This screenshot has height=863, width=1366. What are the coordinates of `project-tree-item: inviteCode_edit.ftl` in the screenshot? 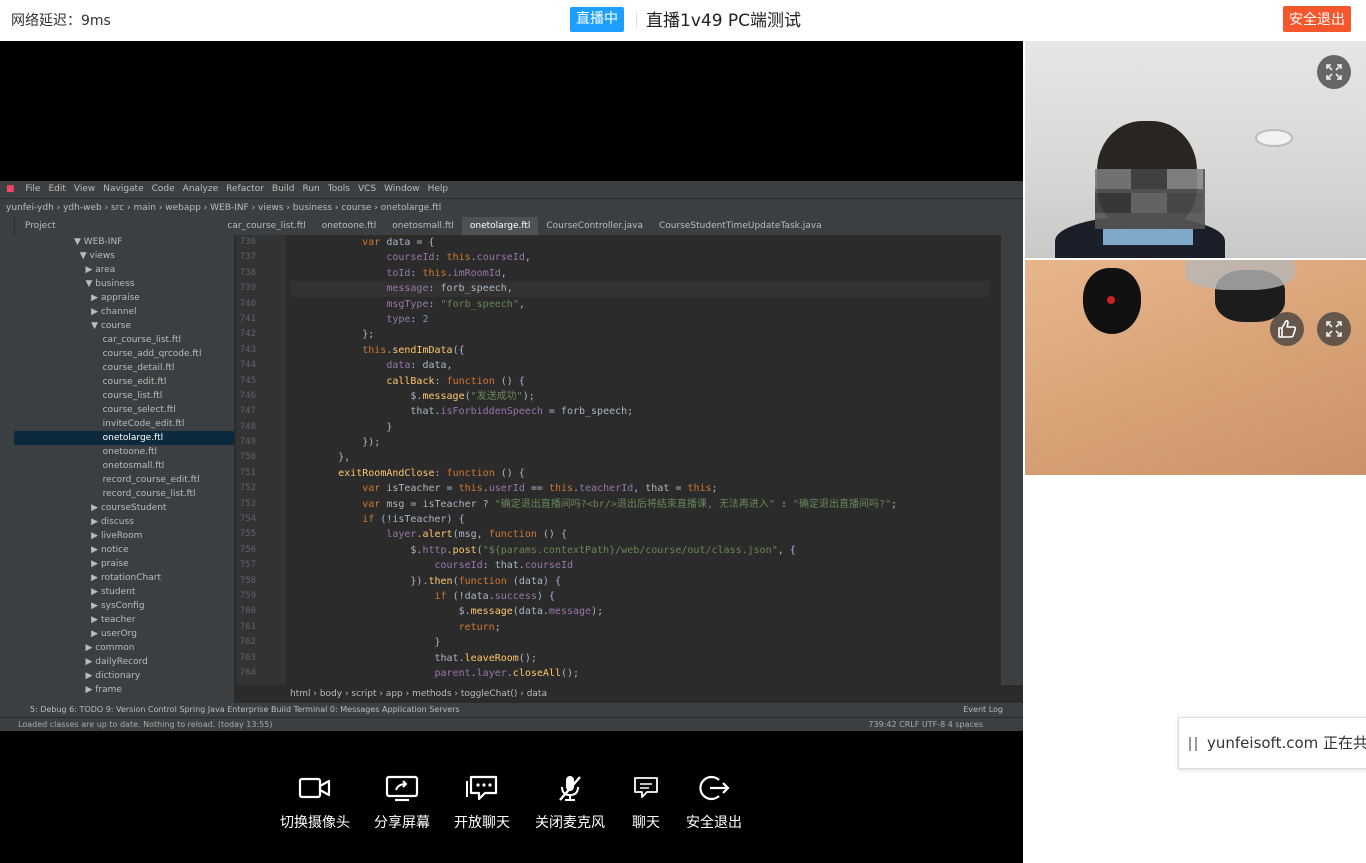 It's located at (129, 424).